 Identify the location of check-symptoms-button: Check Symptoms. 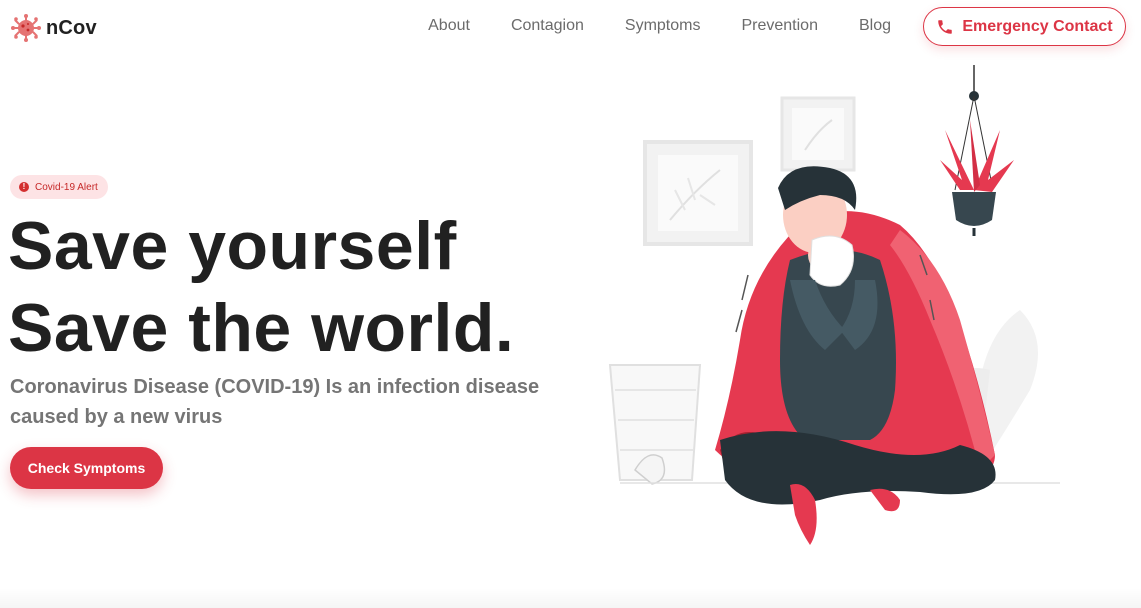
(86, 468).